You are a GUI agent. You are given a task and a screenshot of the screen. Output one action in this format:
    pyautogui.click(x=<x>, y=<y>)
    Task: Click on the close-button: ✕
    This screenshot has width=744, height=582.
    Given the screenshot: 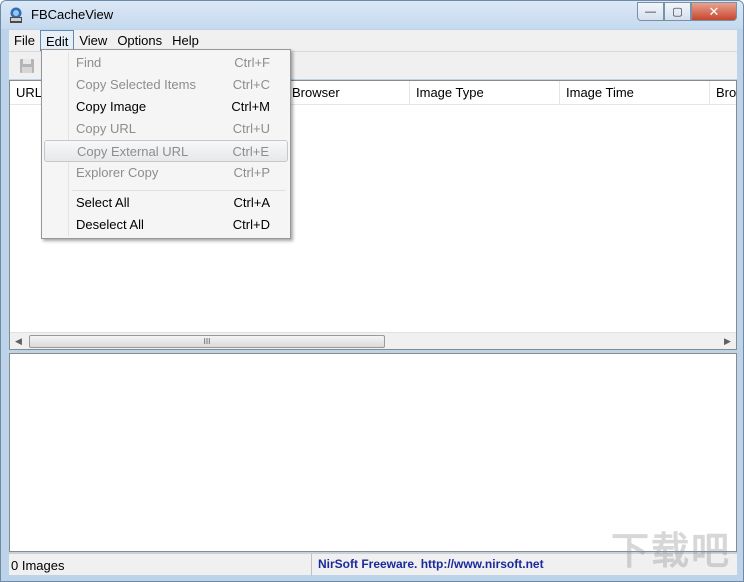 What is the action you would take?
    pyautogui.click(x=714, y=11)
    